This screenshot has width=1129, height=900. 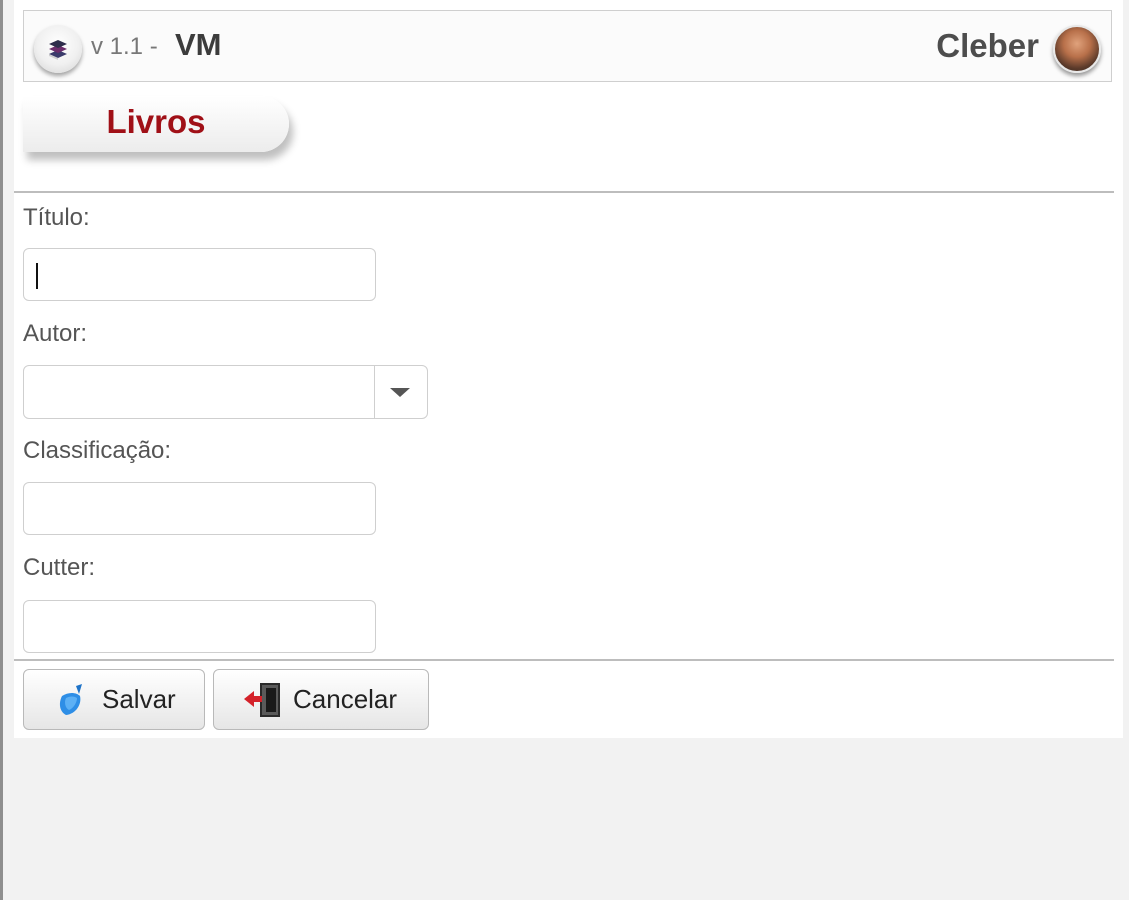 I want to click on broom-icon, so click(x=70, y=699).